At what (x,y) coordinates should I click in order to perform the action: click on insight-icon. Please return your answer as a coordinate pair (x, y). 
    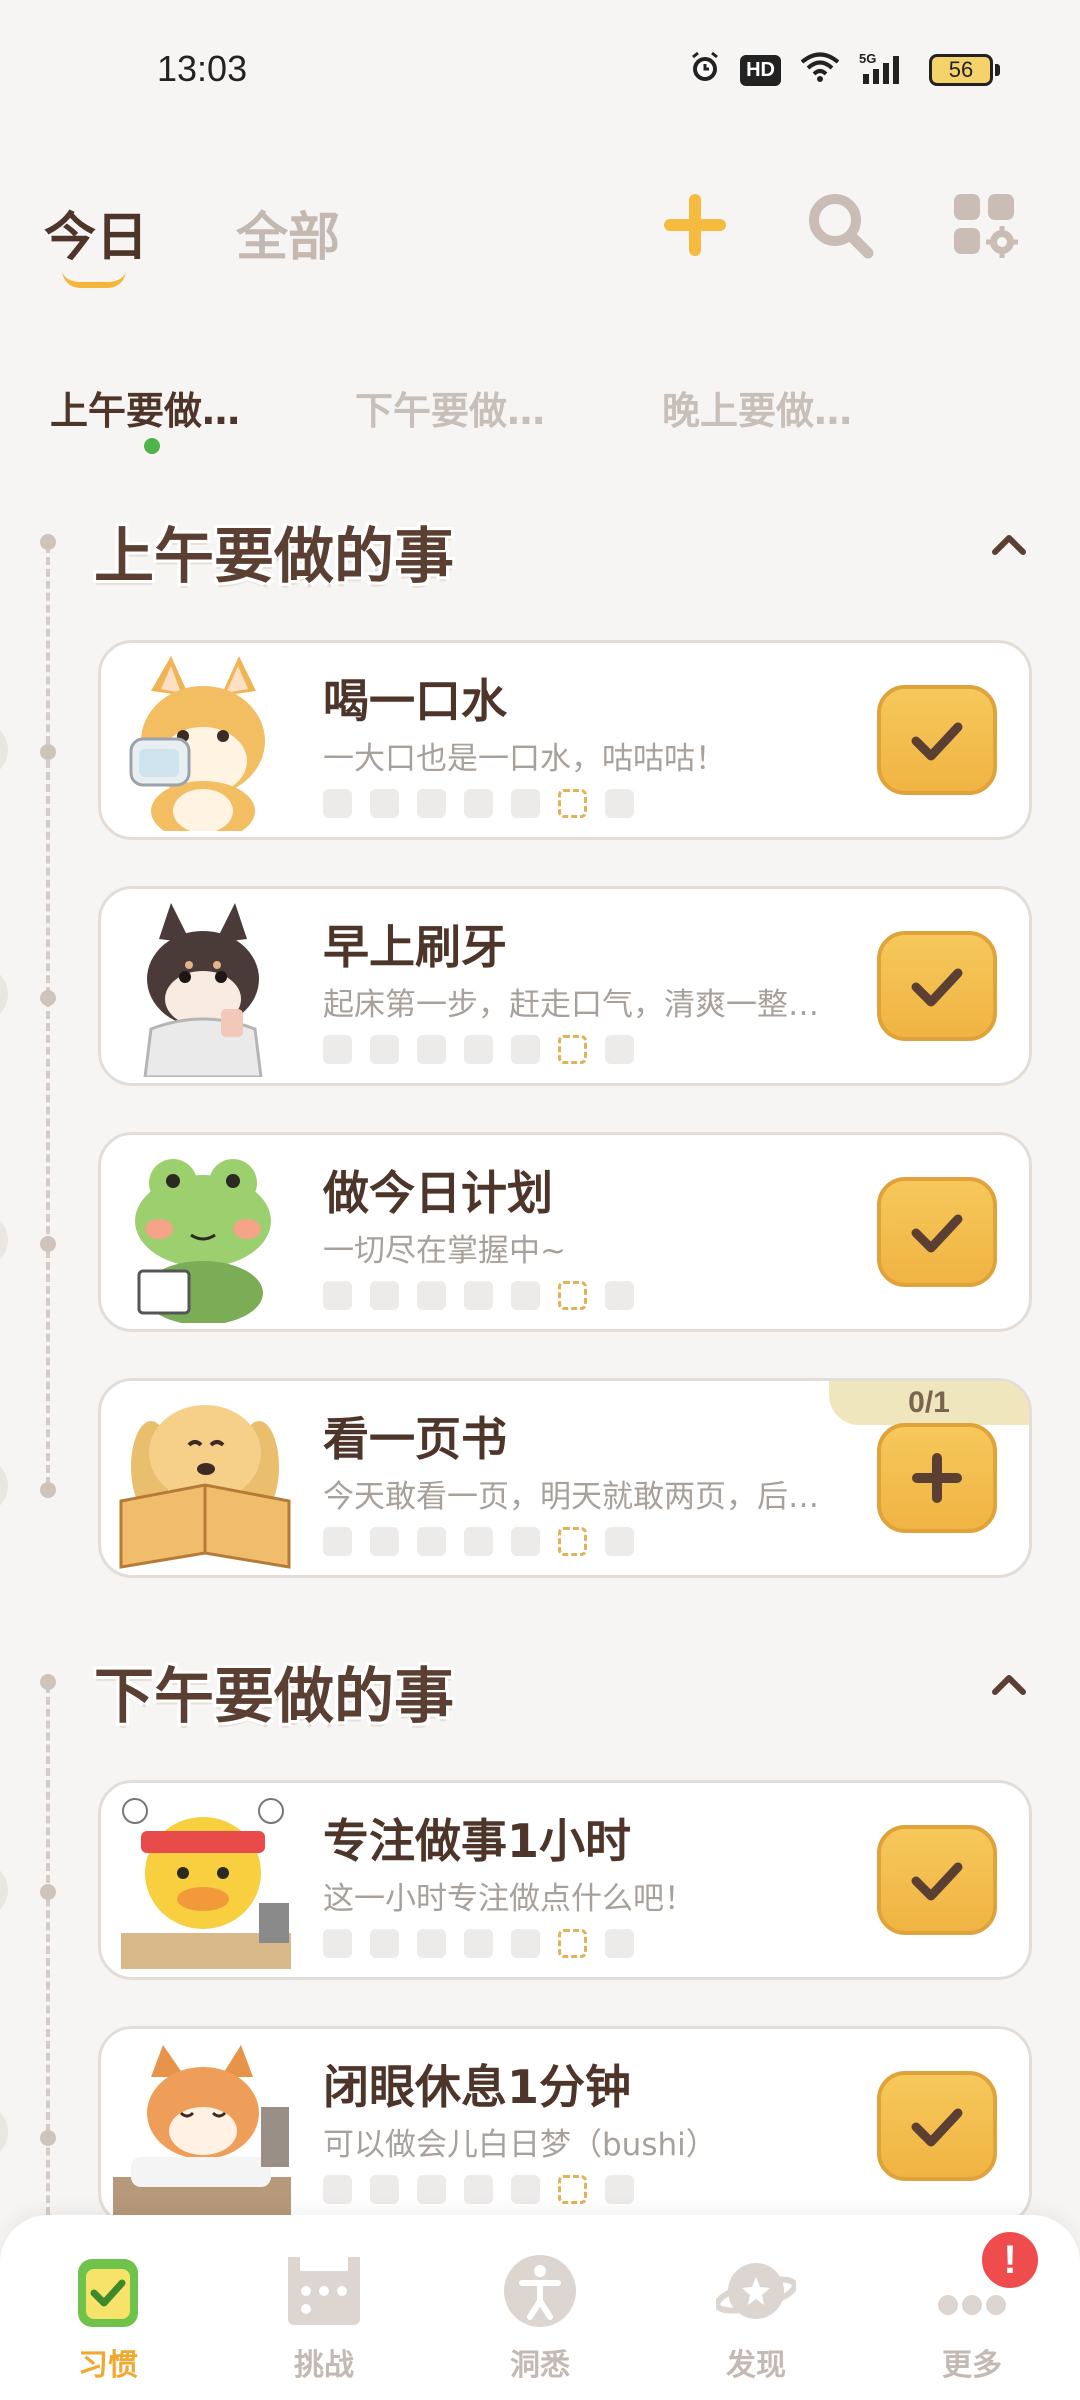
    Looking at the image, I should click on (540, 2291).